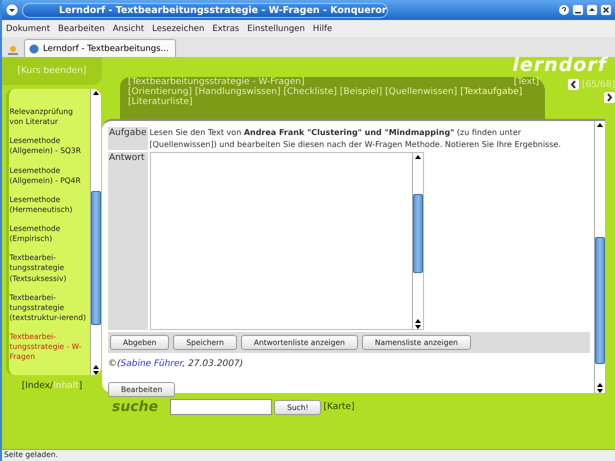 Image resolution: width=615 pixels, height=461 pixels. I want to click on search-logo: suche, so click(135, 407).